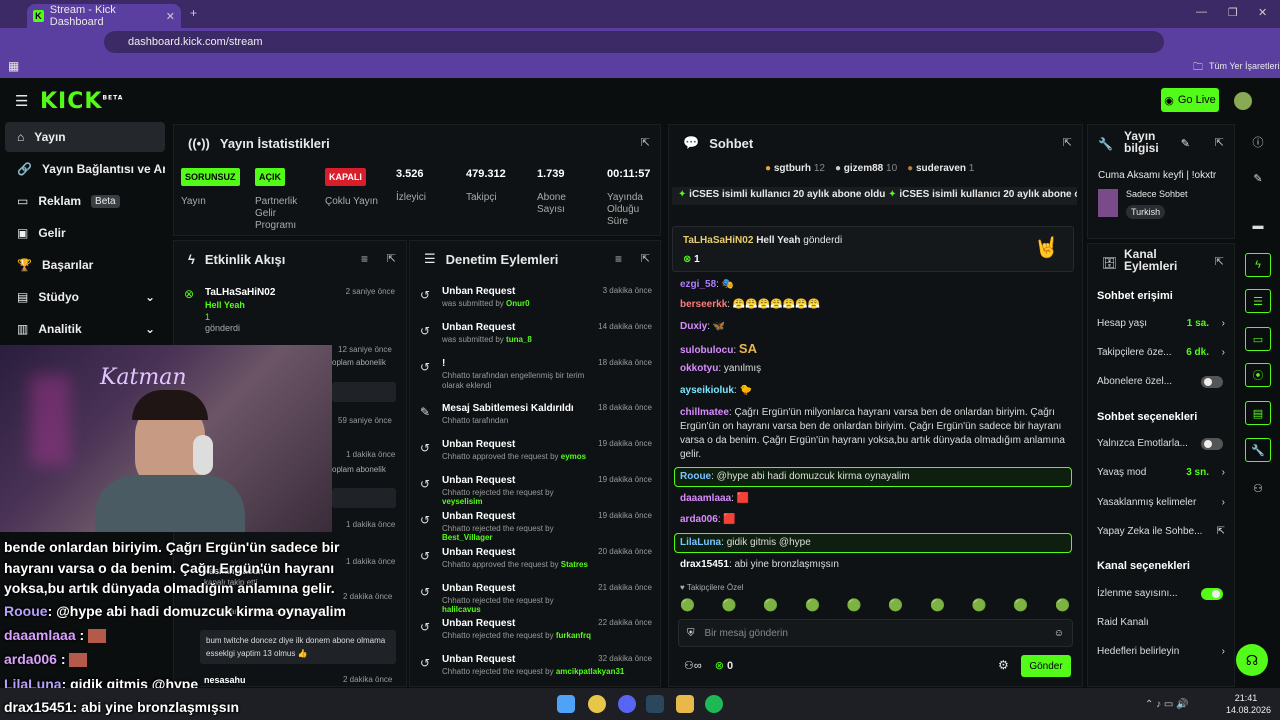  I want to click on browser-tab: K Stream - Kick Dashboard ✕, so click(104, 16).